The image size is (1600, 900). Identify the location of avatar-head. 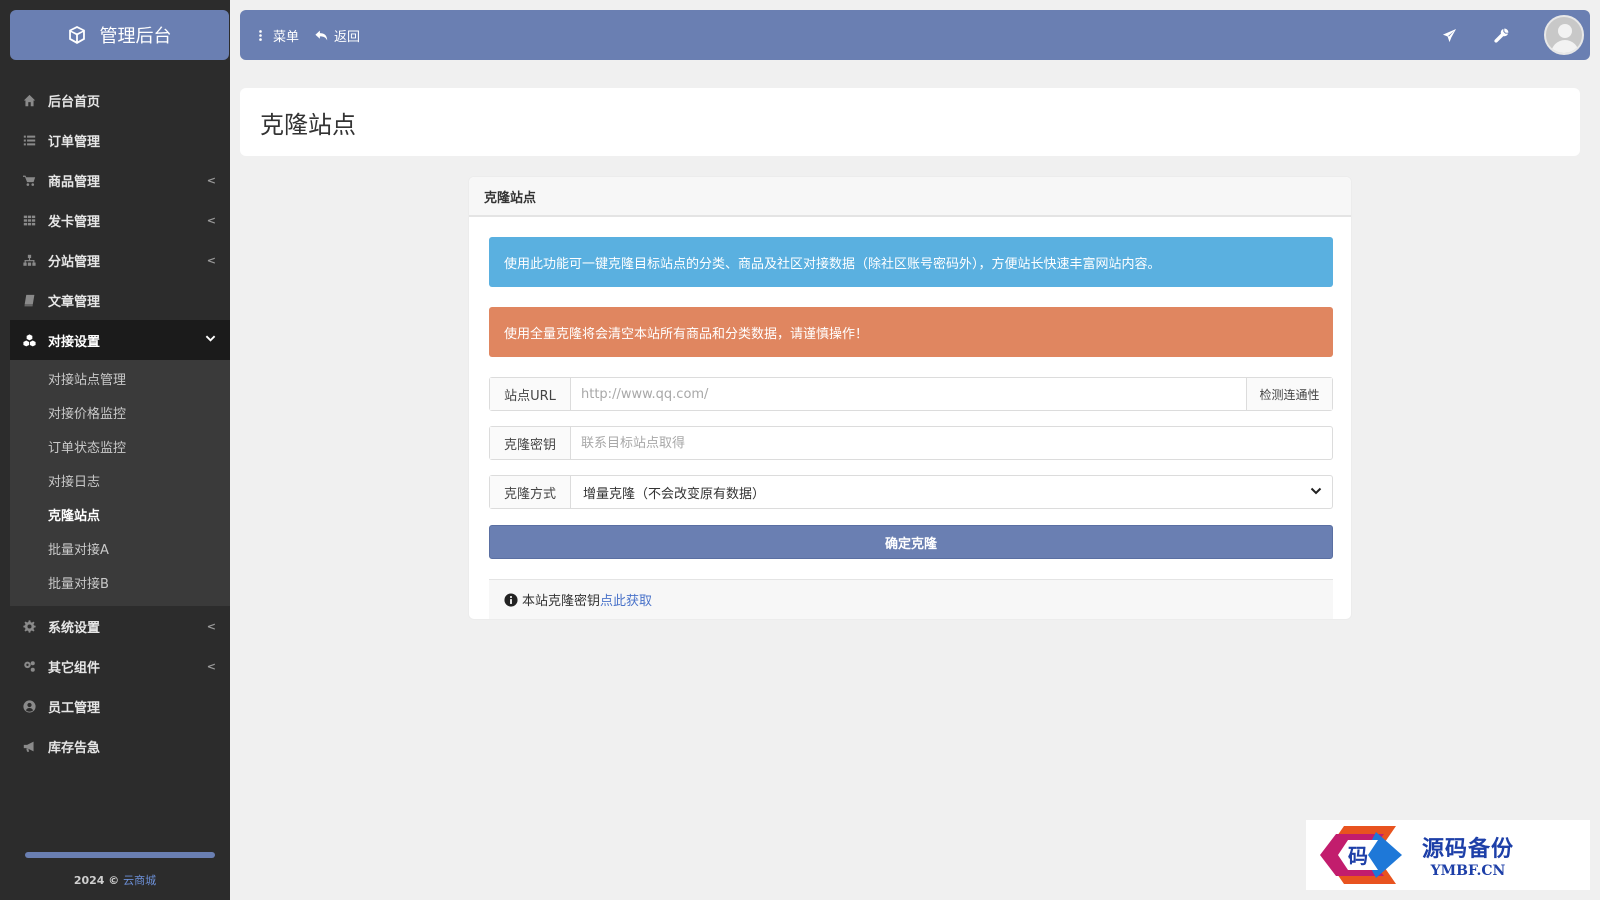
(1565, 31).